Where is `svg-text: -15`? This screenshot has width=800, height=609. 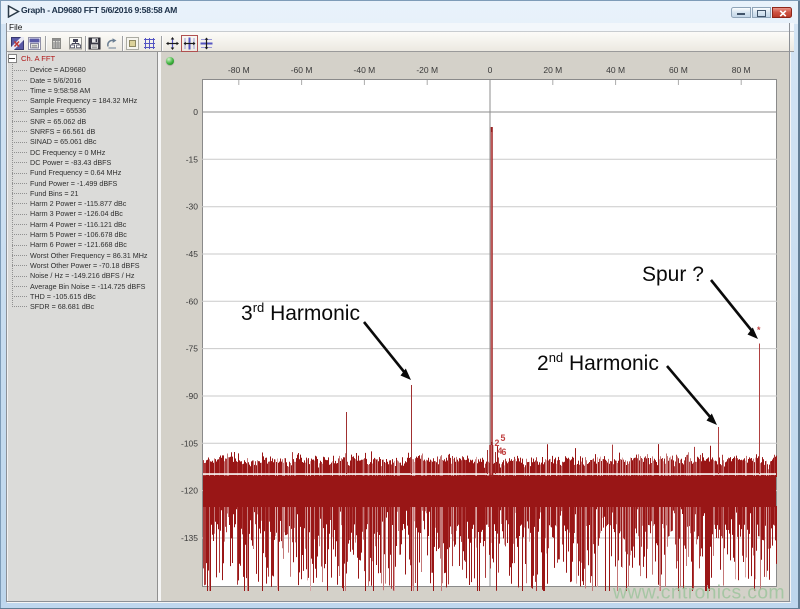
svg-text: -15 is located at coordinates (192, 159).